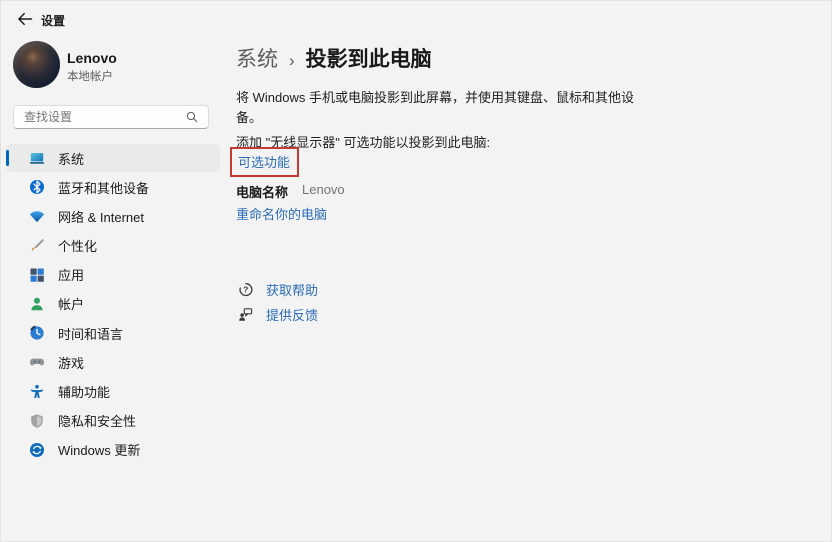 This screenshot has height=542, width=832. What do you see at coordinates (192, 117) in the screenshot?
I see `search-icon` at bounding box center [192, 117].